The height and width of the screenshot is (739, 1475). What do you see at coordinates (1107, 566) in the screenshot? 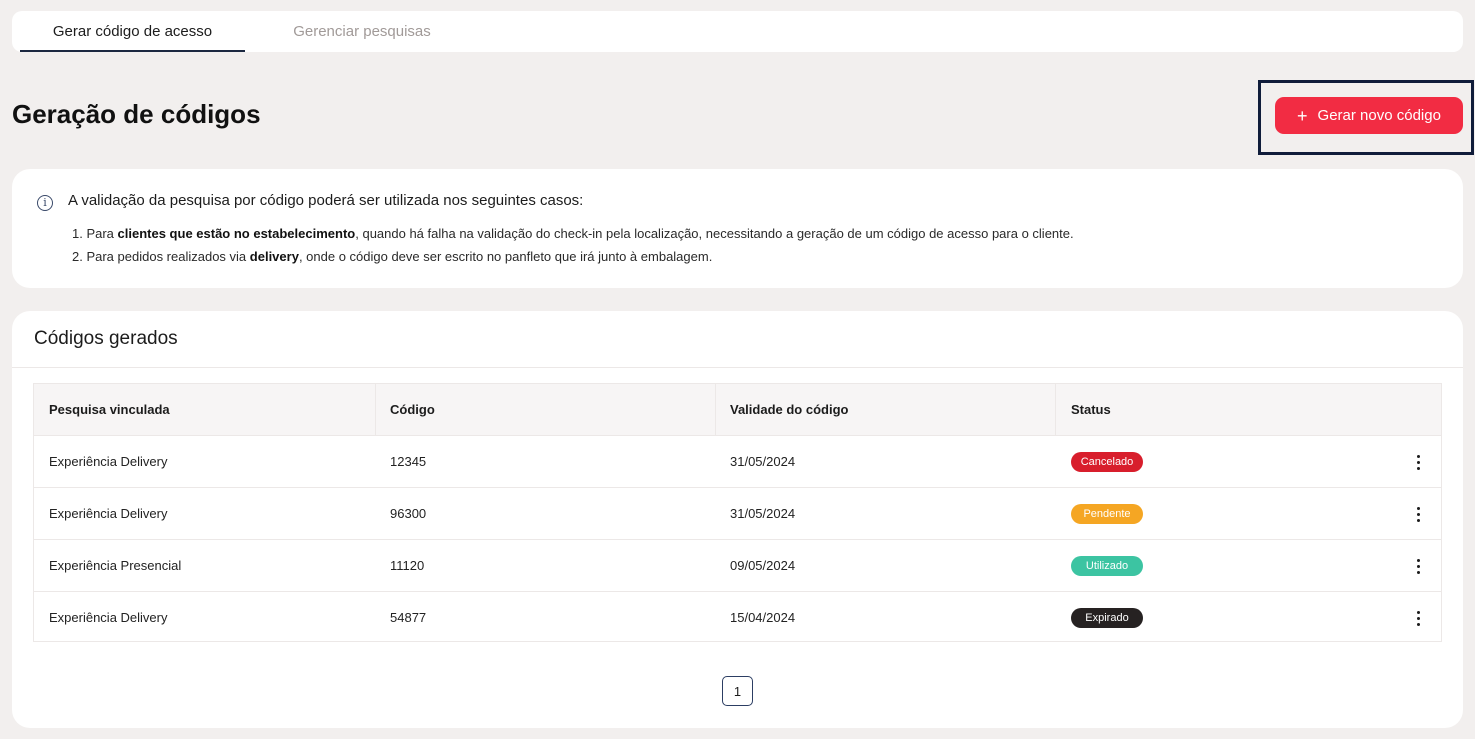
I see `status-badge: Utilizado` at bounding box center [1107, 566].